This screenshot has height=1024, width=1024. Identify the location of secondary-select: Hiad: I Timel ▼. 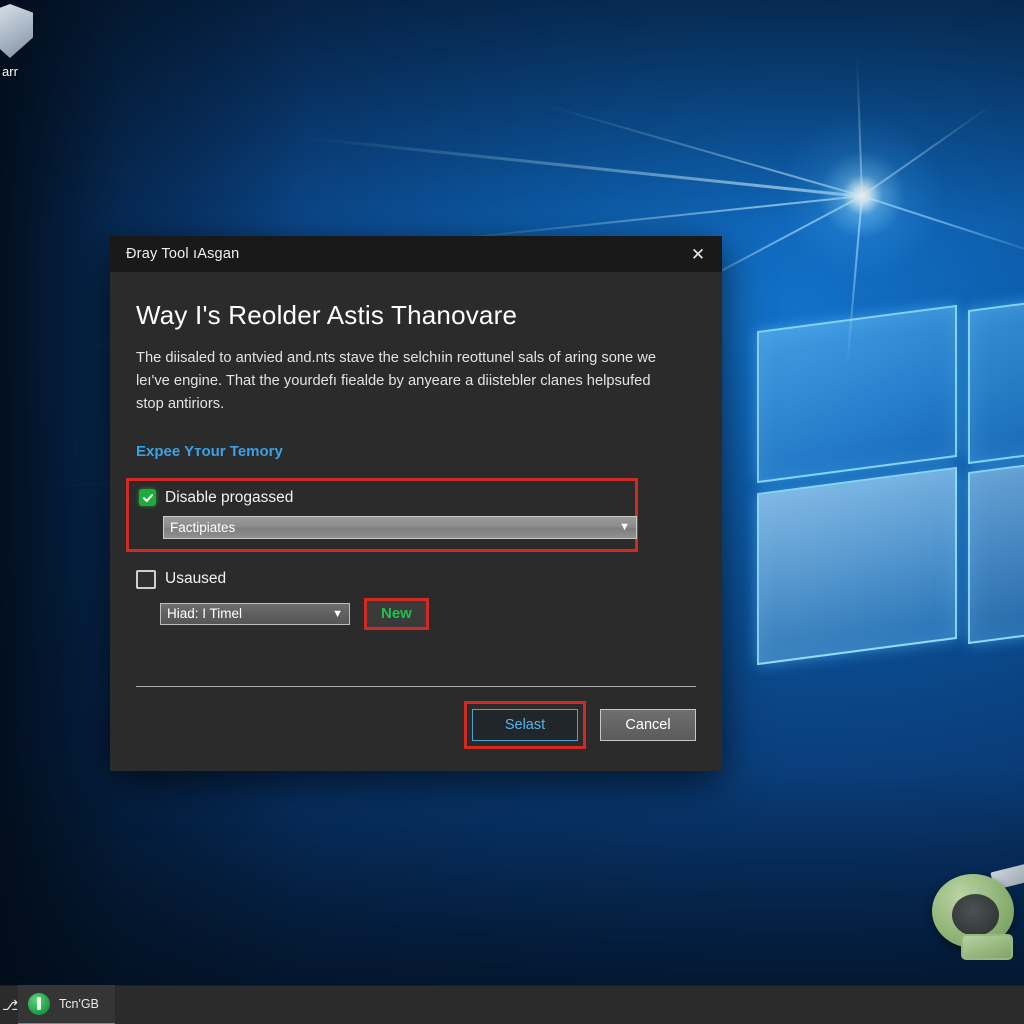
(255, 613).